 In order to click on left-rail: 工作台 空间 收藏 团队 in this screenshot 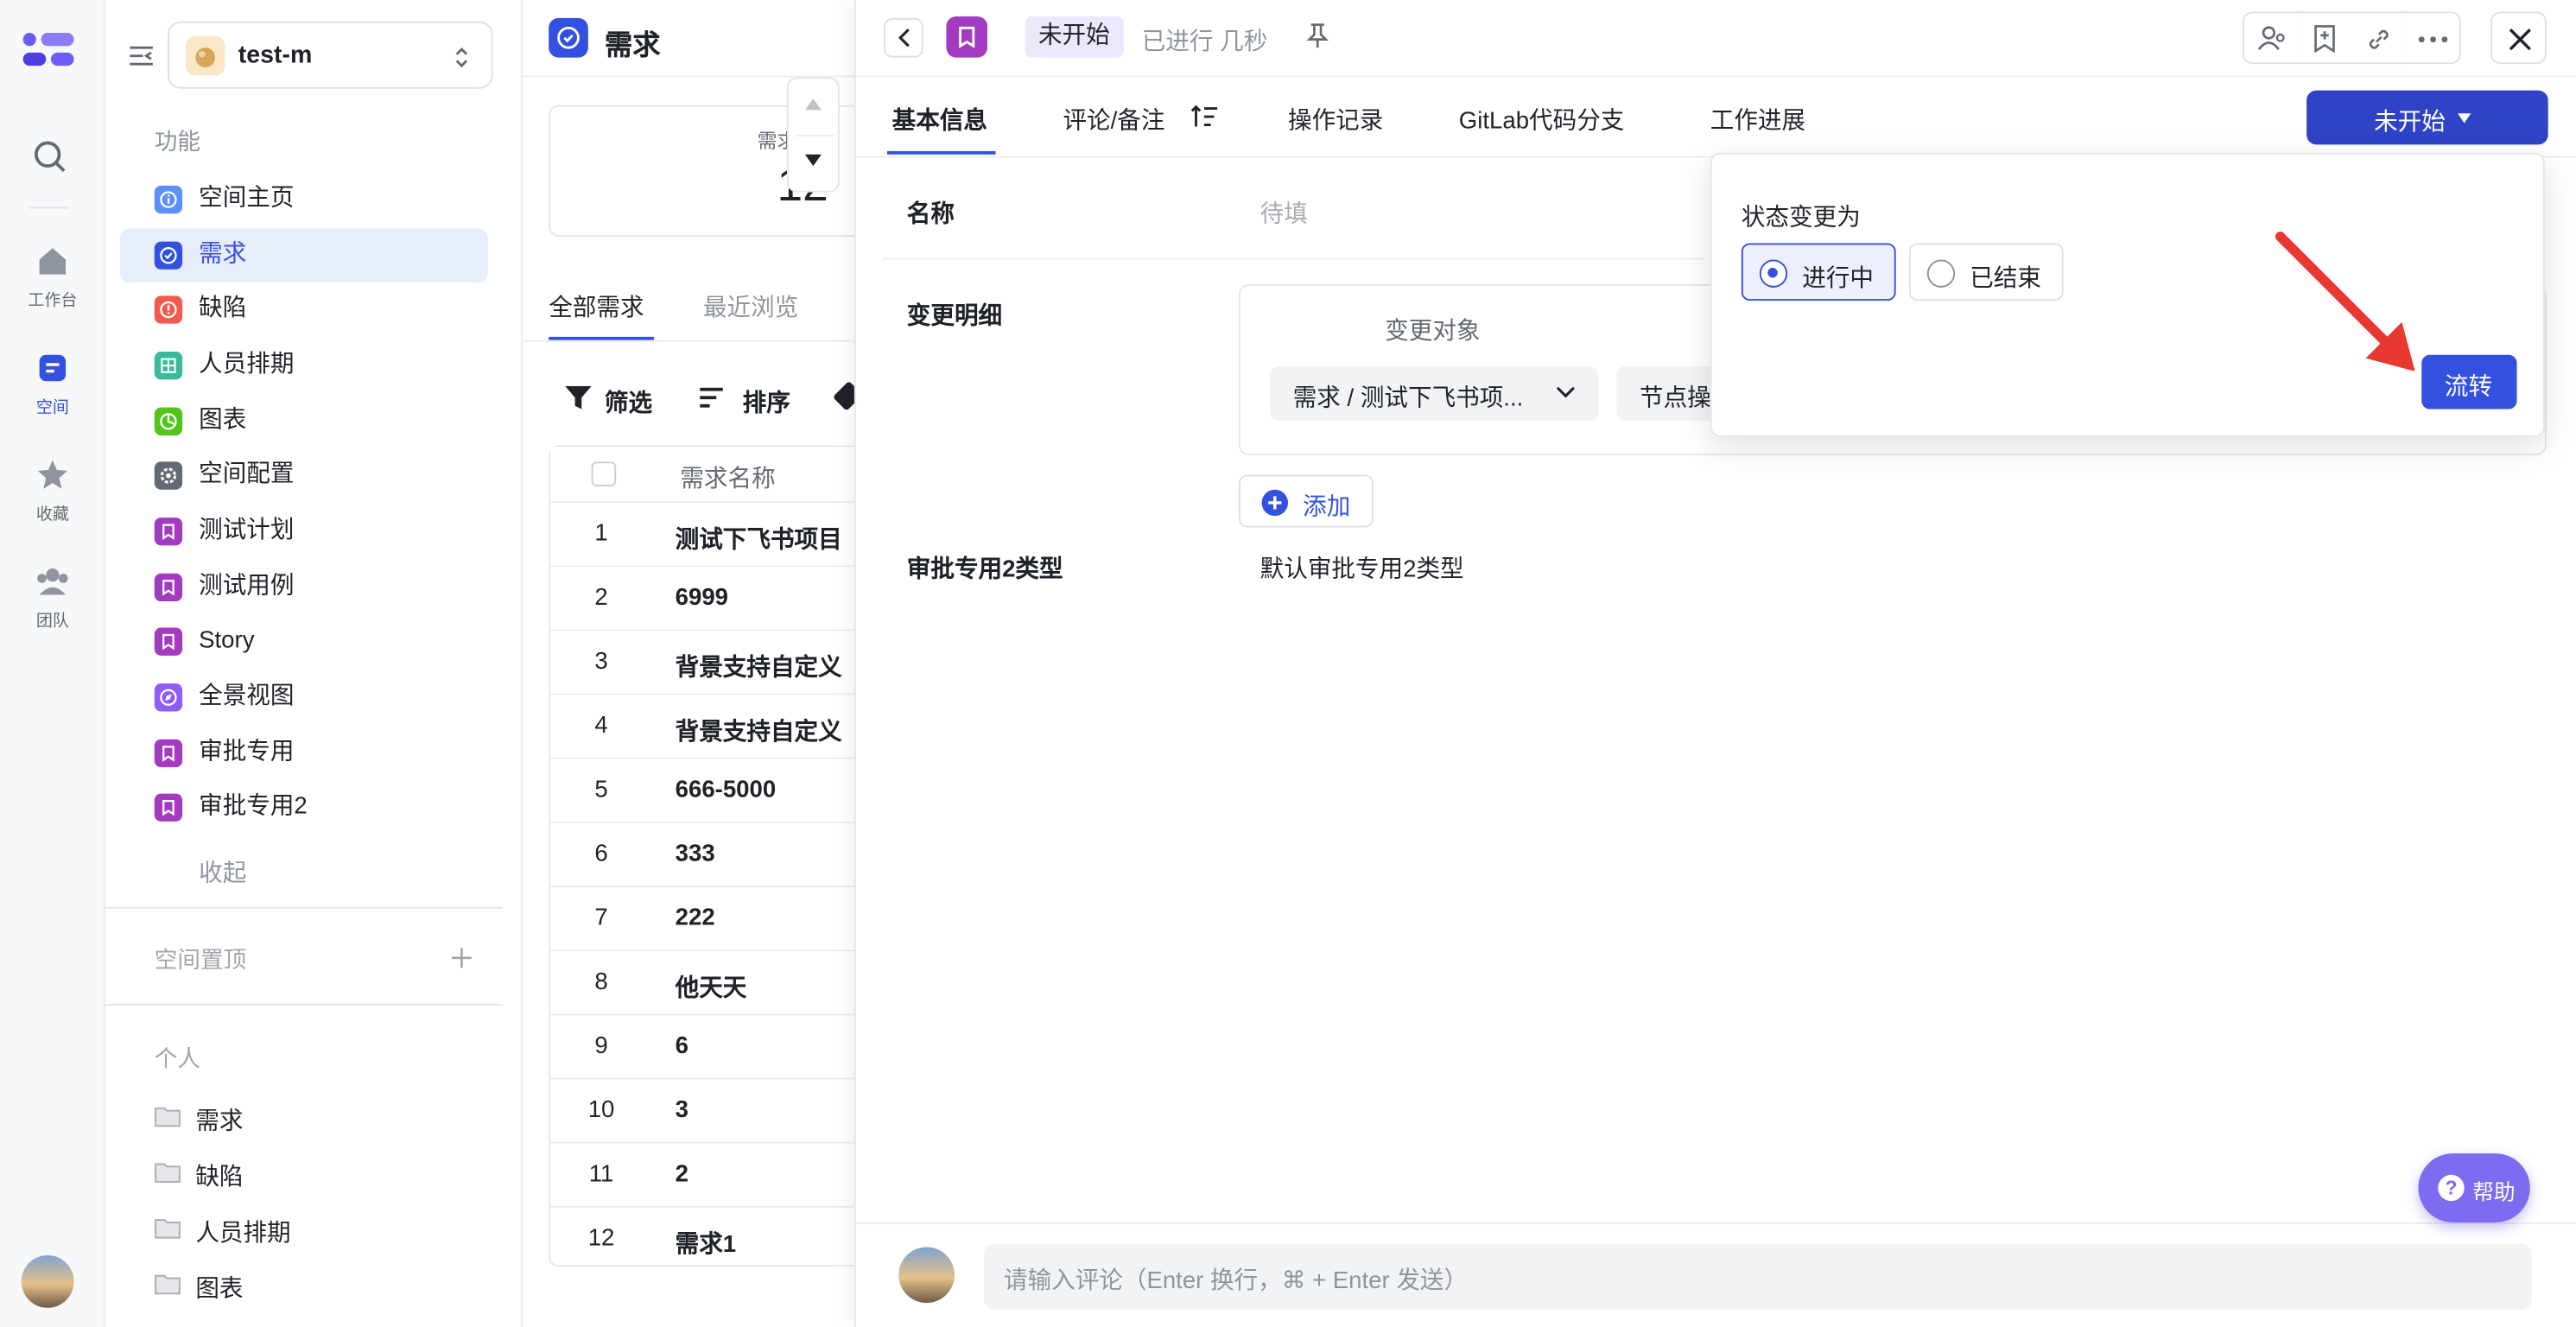, I will do `click(52, 663)`.